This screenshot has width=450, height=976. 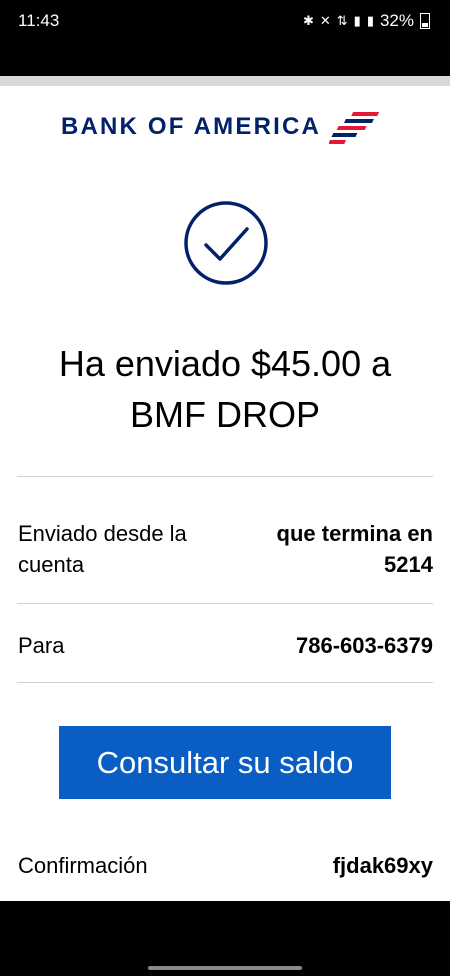 What do you see at coordinates (225, 389) in the screenshot?
I see `confirmation-headline: Ha enviado $45.00 a BMF DROP` at bounding box center [225, 389].